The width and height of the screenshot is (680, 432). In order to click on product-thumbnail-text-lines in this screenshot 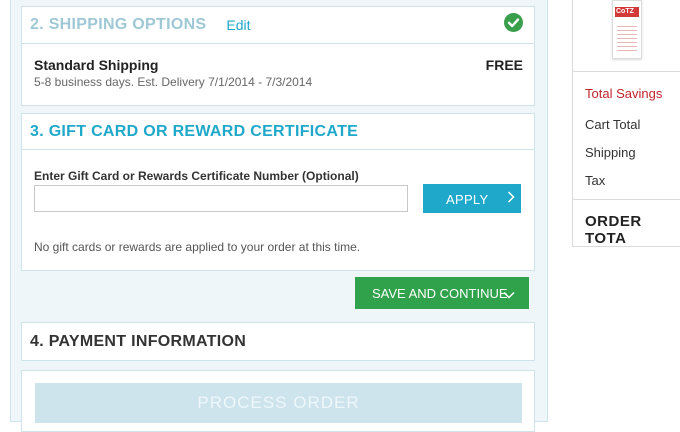, I will do `click(627, 37)`.